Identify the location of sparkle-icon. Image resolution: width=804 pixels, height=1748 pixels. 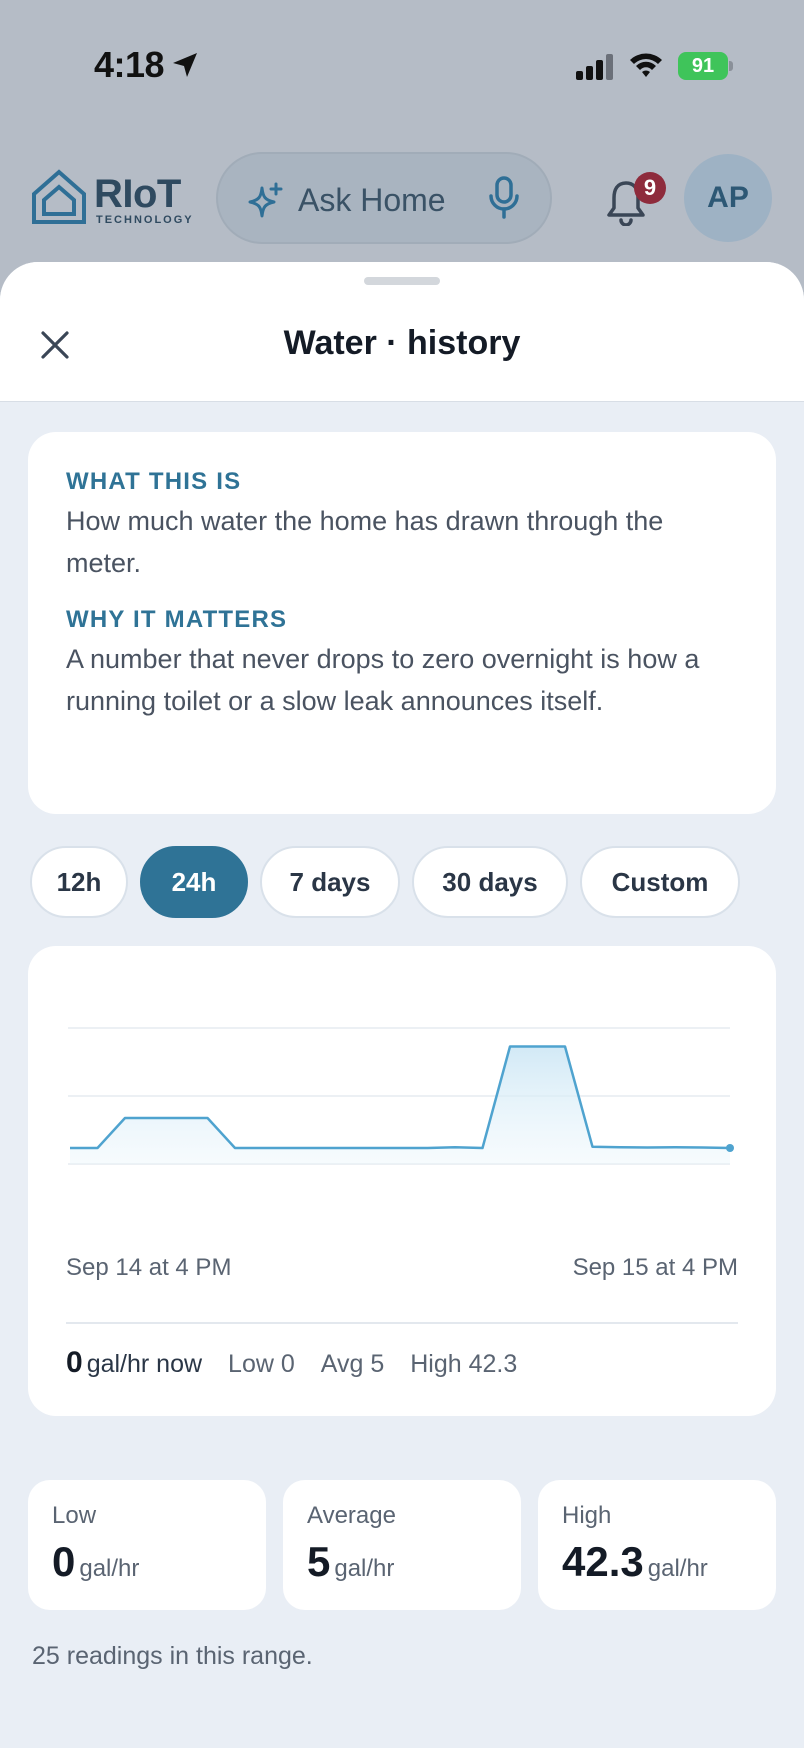
(265, 200).